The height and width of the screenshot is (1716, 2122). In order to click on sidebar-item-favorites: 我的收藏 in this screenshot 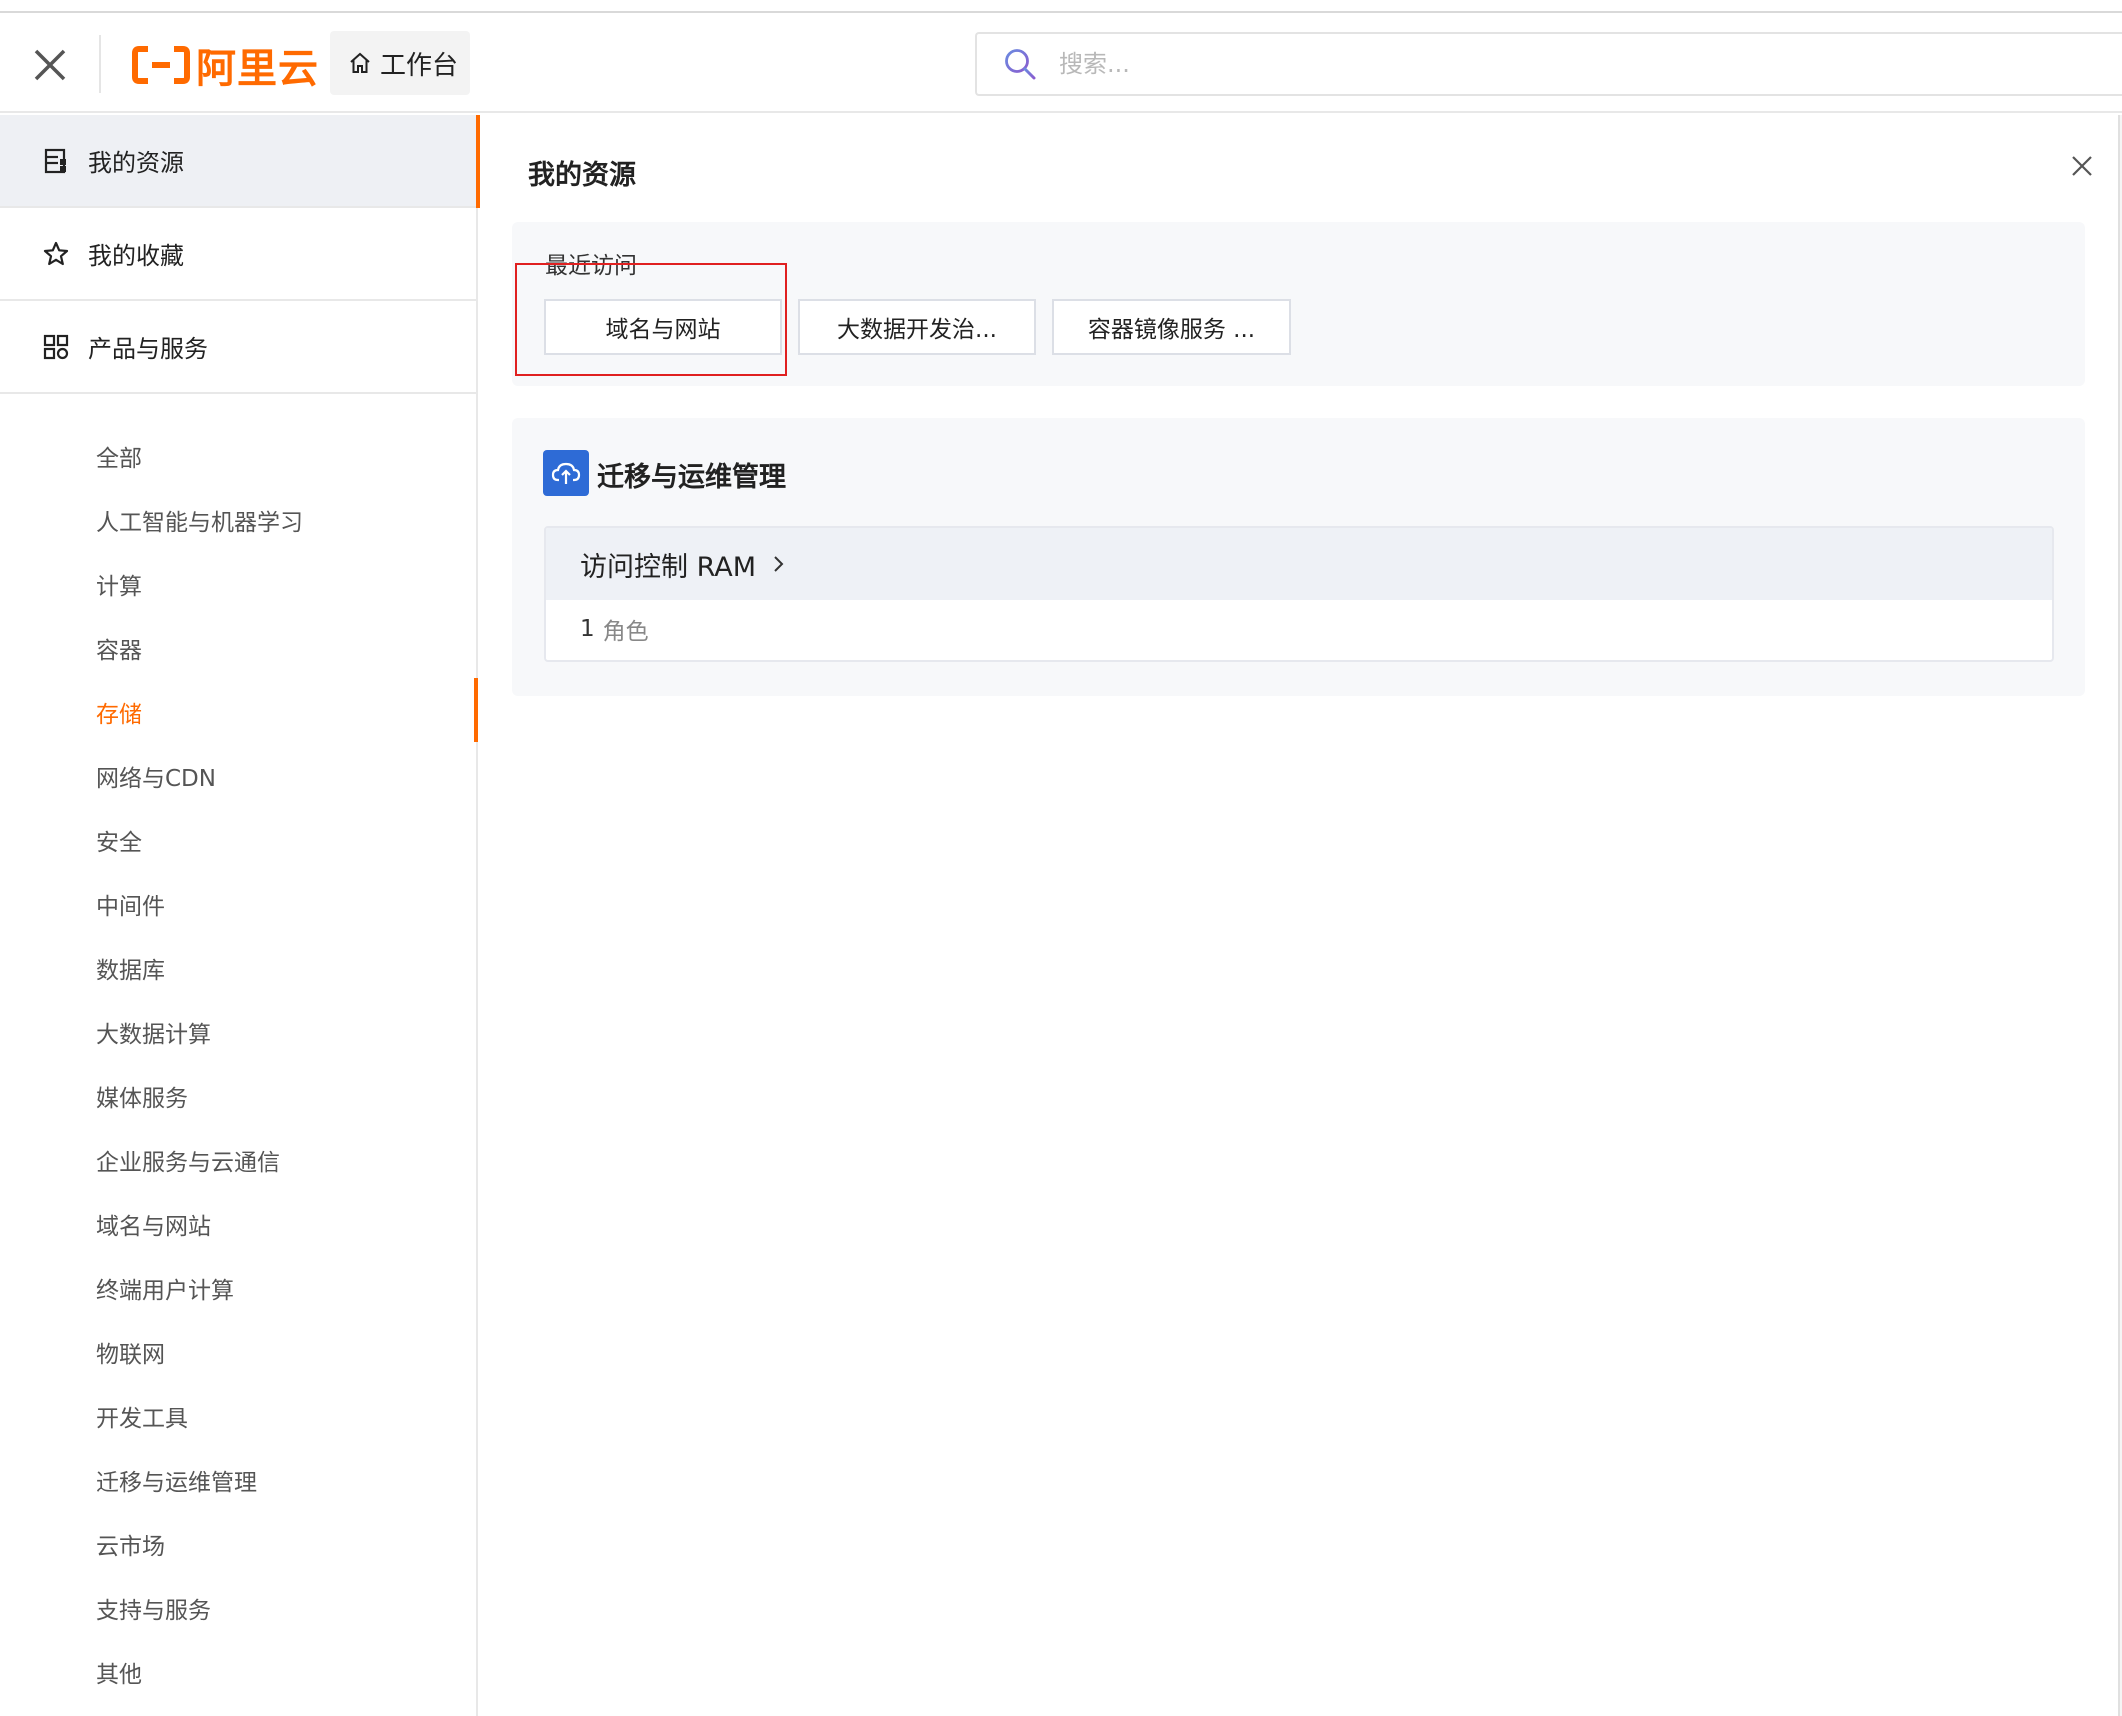, I will do `click(238, 254)`.